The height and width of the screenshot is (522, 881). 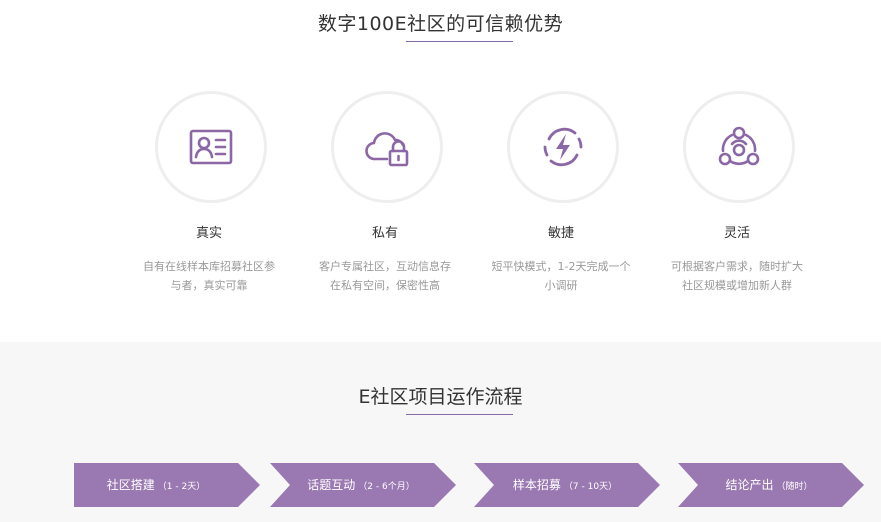 I want to click on id-card-icon, so click(x=211, y=147).